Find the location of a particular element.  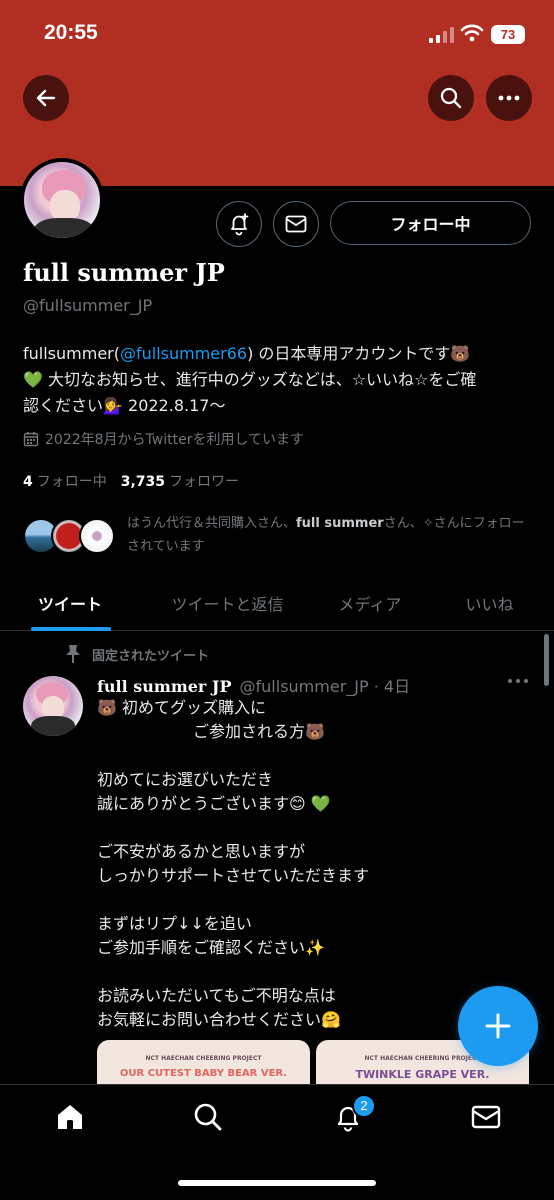

active-tab-indicator is located at coordinates (71, 629).